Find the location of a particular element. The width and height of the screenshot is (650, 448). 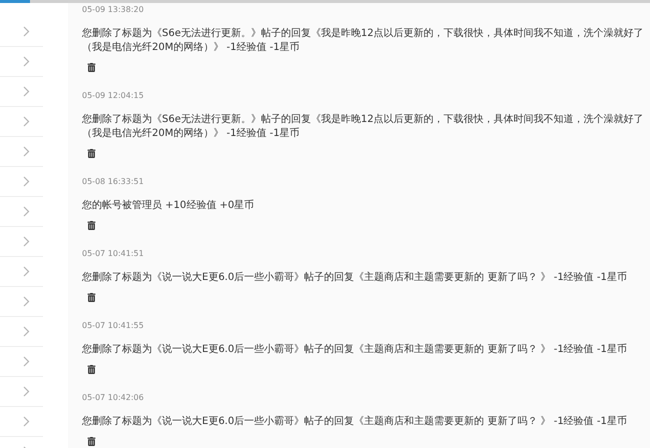

log-message: 您的帐号被管理员 +10经验值 +0星币 is located at coordinates (168, 206).